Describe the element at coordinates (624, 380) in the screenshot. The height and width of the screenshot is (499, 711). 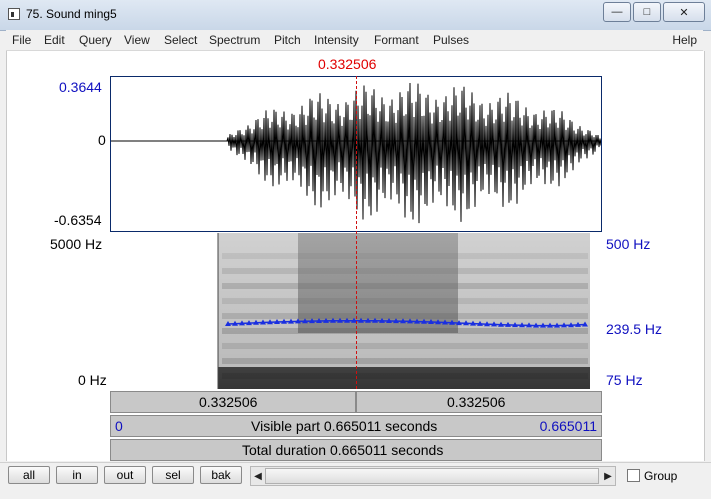
I see `pitch-bottom-label: 75 Hz` at that location.